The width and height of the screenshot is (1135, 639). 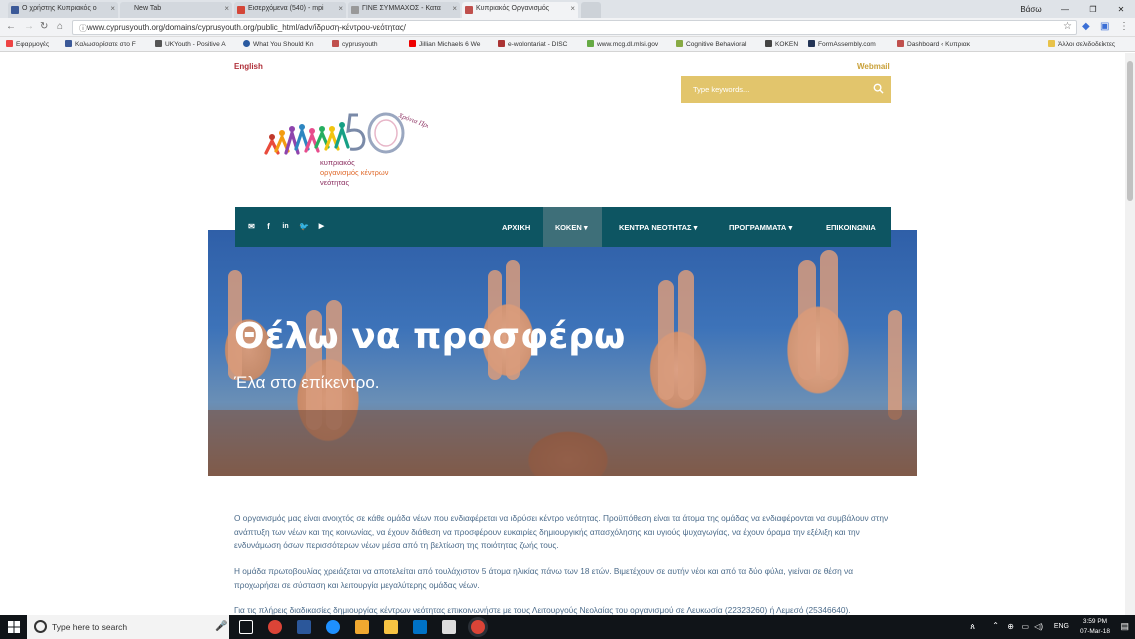 What do you see at coordinates (572, 227) in the screenshot?
I see `nav-item-koken: ΚΟΚΕΝ ▾` at bounding box center [572, 227].